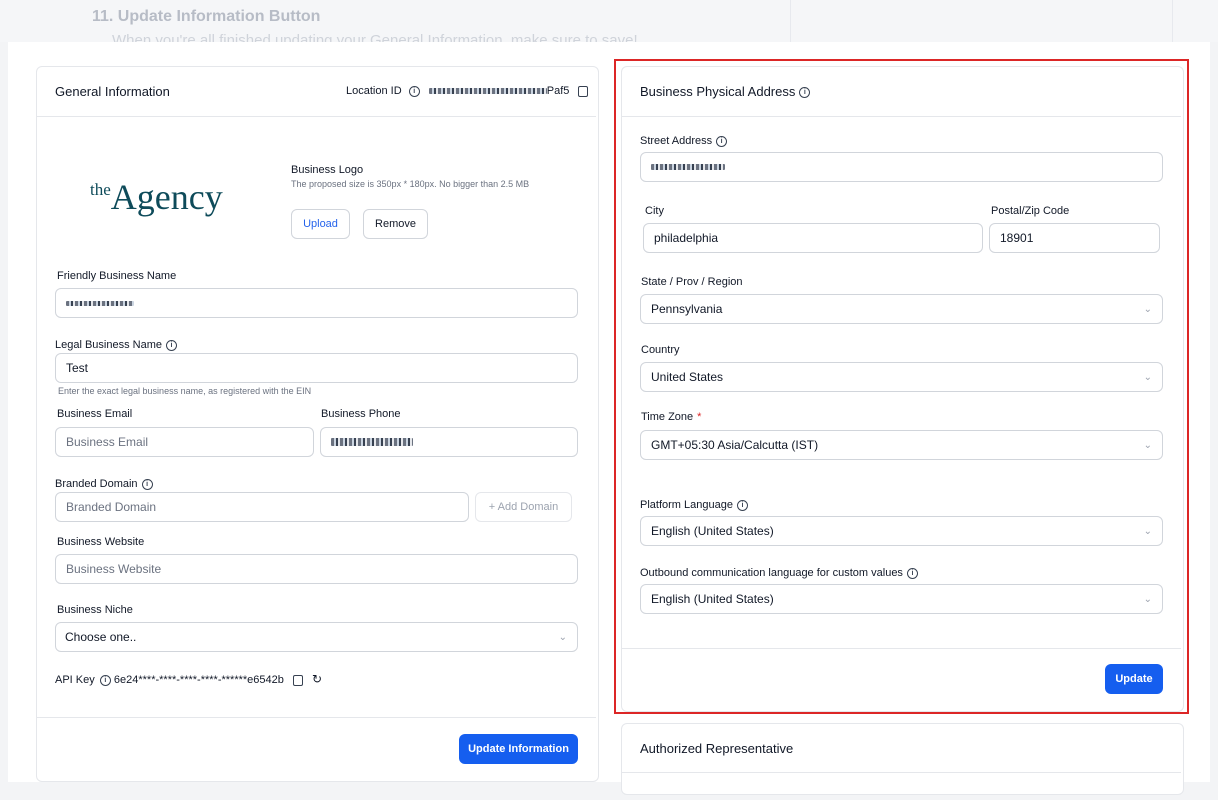 The image size is (1218, 800). Describe the element at coordinates (361, 414) in the screenshot. I see `business-phone-label: Business Phone` at that location.